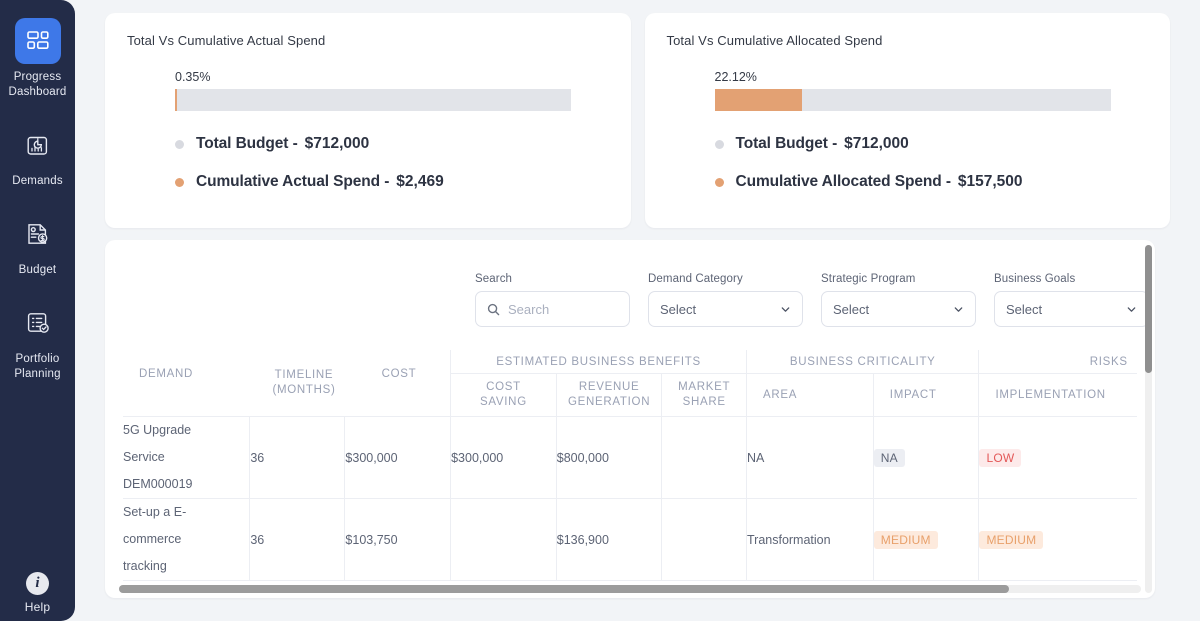 The width and height of the screenshot is (1200, 621). What do you see at coordinates (735, 77) in the screenshot?
I see `progress-percent-label: 22.12%` at bounding box center [735, 77].